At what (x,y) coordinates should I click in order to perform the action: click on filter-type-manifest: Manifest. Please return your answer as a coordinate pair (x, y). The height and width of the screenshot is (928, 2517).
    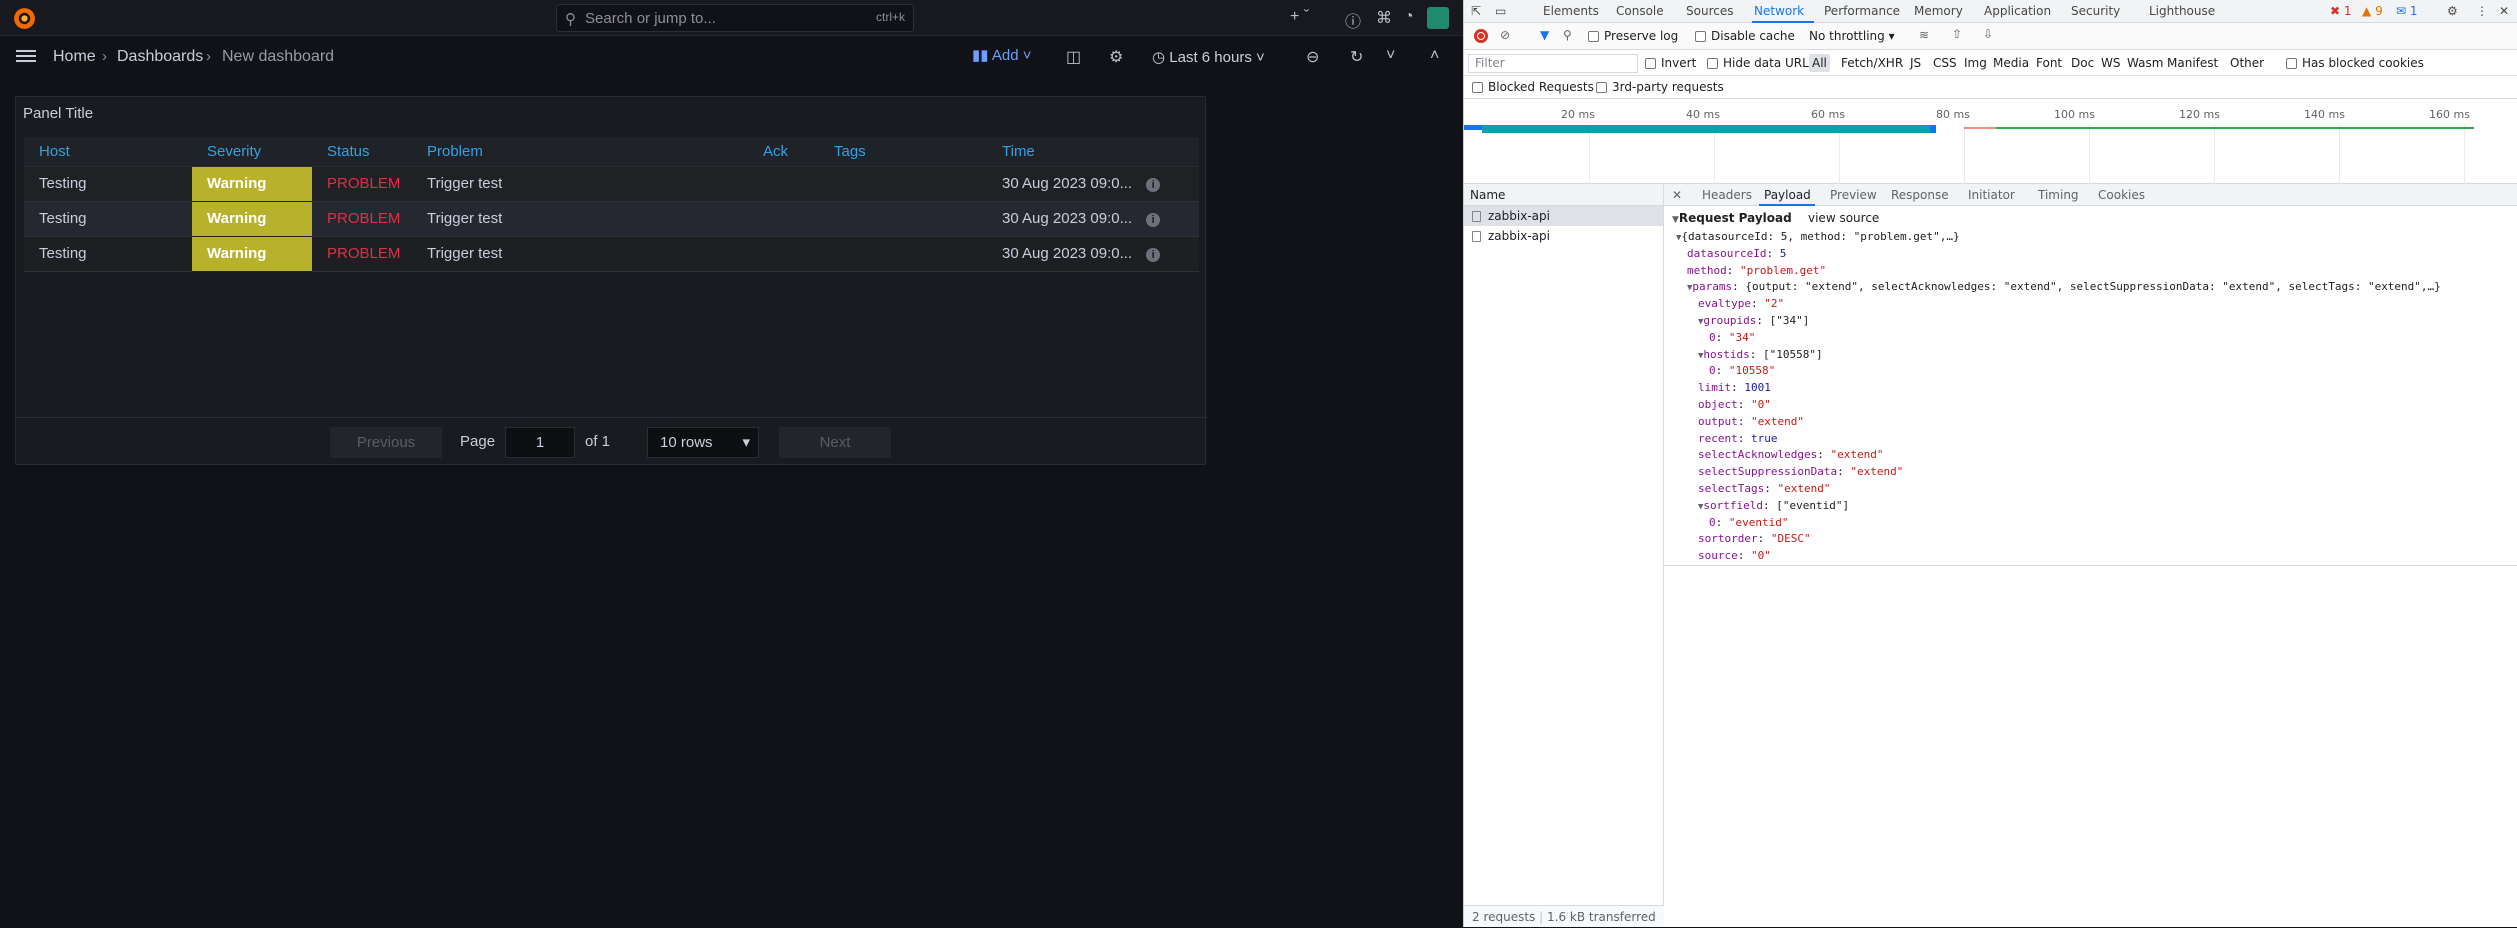
    Looking at the image, I should click on (2192, 63).